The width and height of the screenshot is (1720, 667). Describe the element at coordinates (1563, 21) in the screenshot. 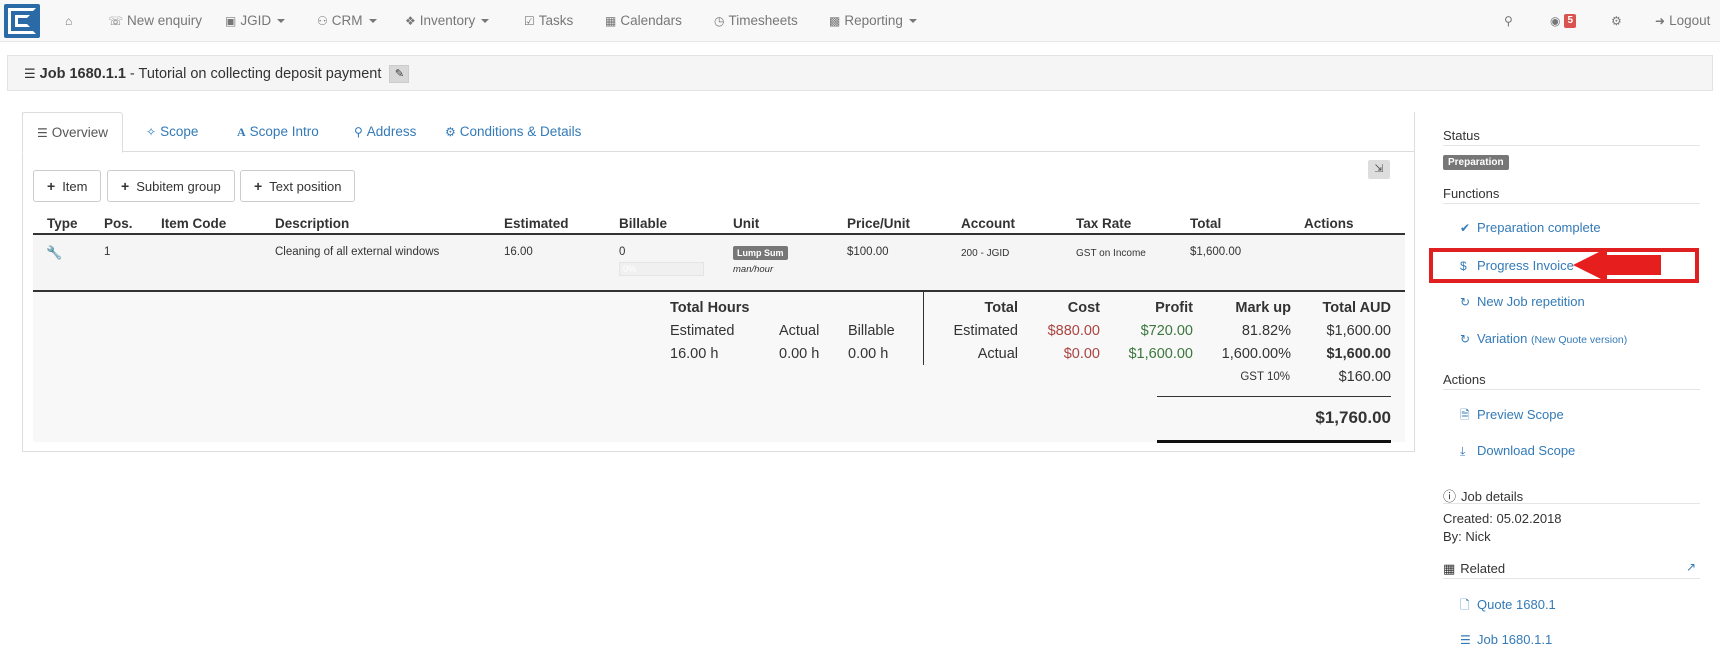

I see `nav-notifications: ◉ 5` at that location.